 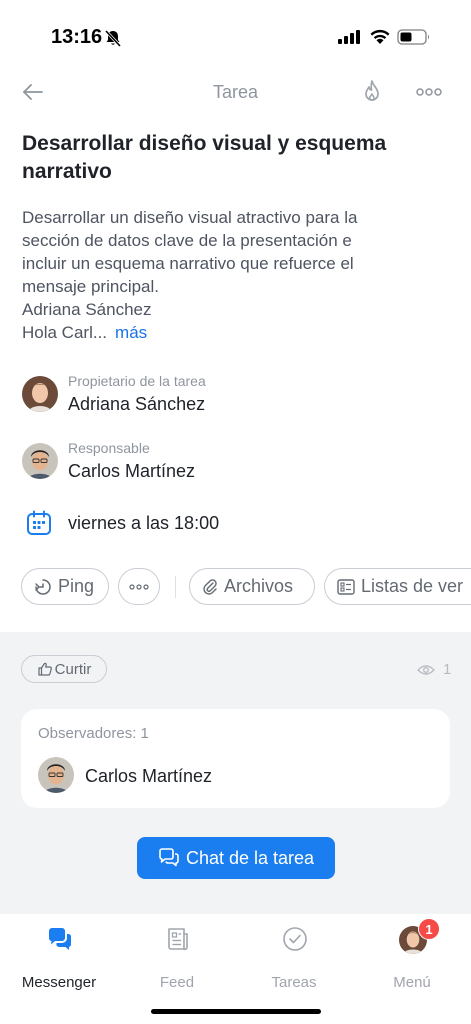 What do you see at coordinates (259, 586) in the screenshot?
I see `files-label: Archivos` at bounding box center [259, 586].